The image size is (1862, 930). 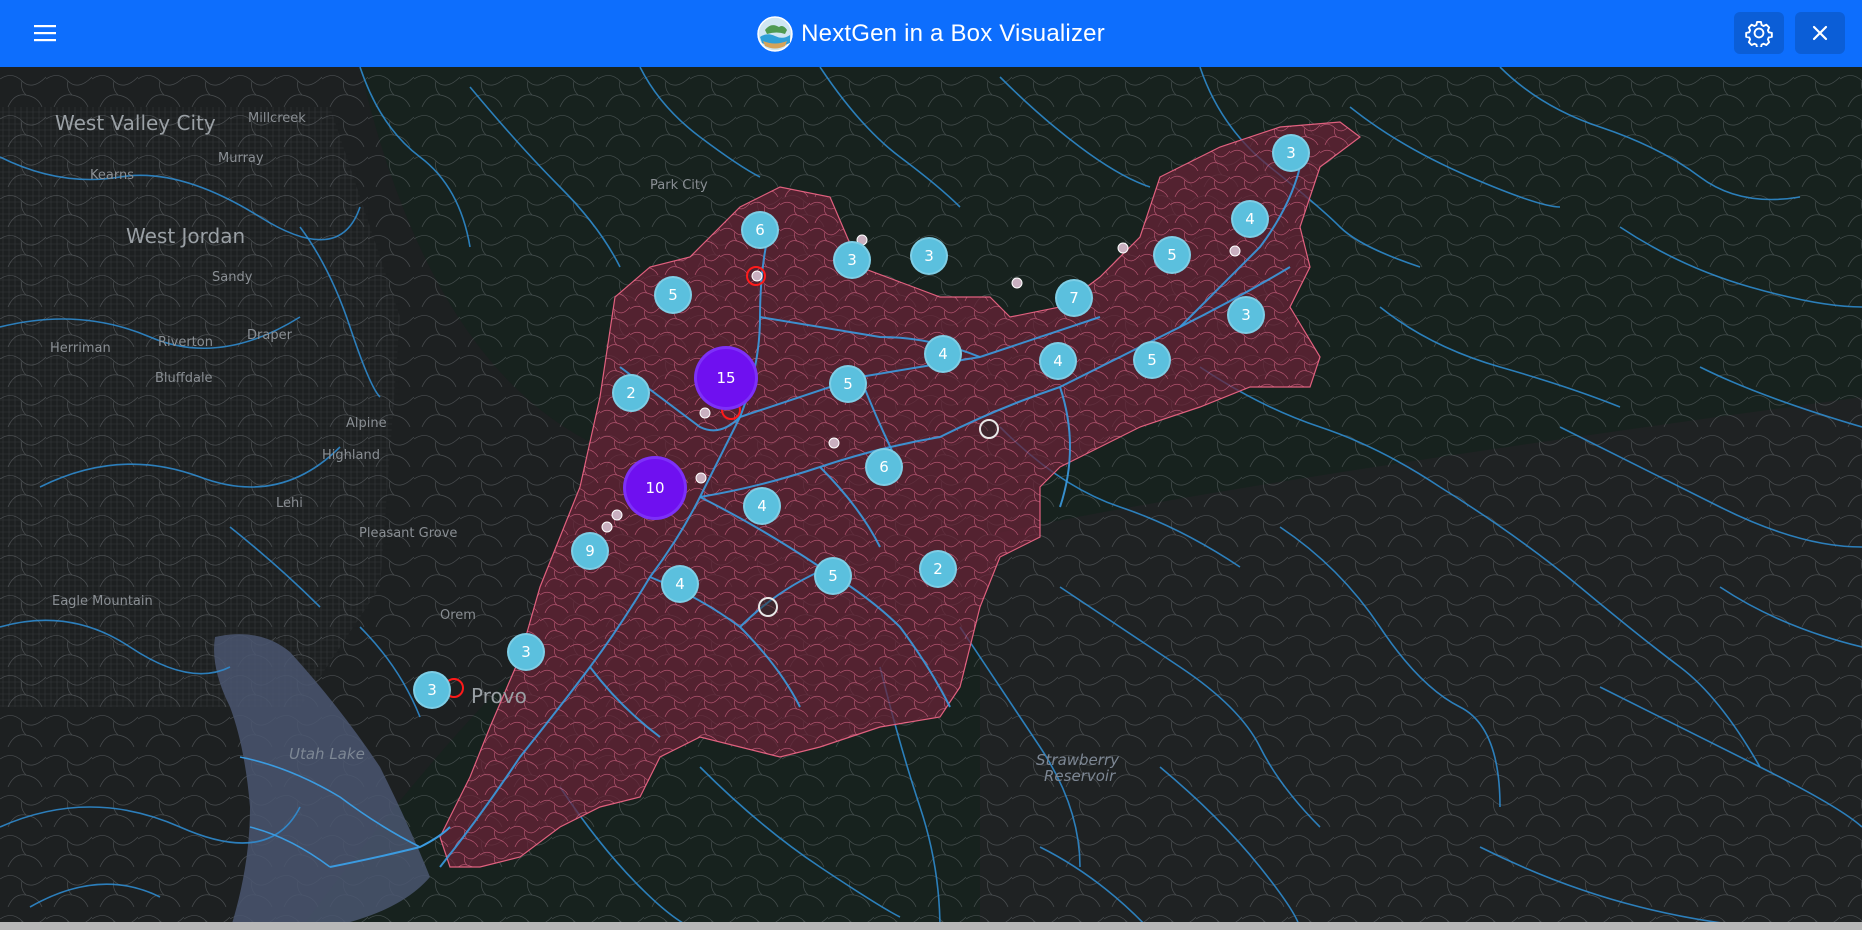 I want to click on app-title-group: NextGen in a Box Visualizer, so click(x=931, y=33).